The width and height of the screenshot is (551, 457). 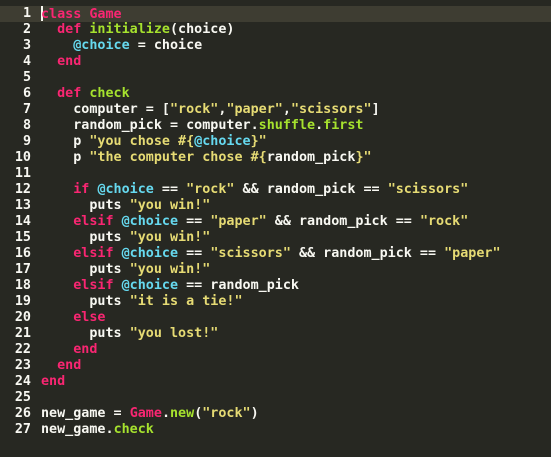 What do you see at coordinates (319, 125) in the screenshot?
I see `code-token: .` at bounding box center [319, 125].